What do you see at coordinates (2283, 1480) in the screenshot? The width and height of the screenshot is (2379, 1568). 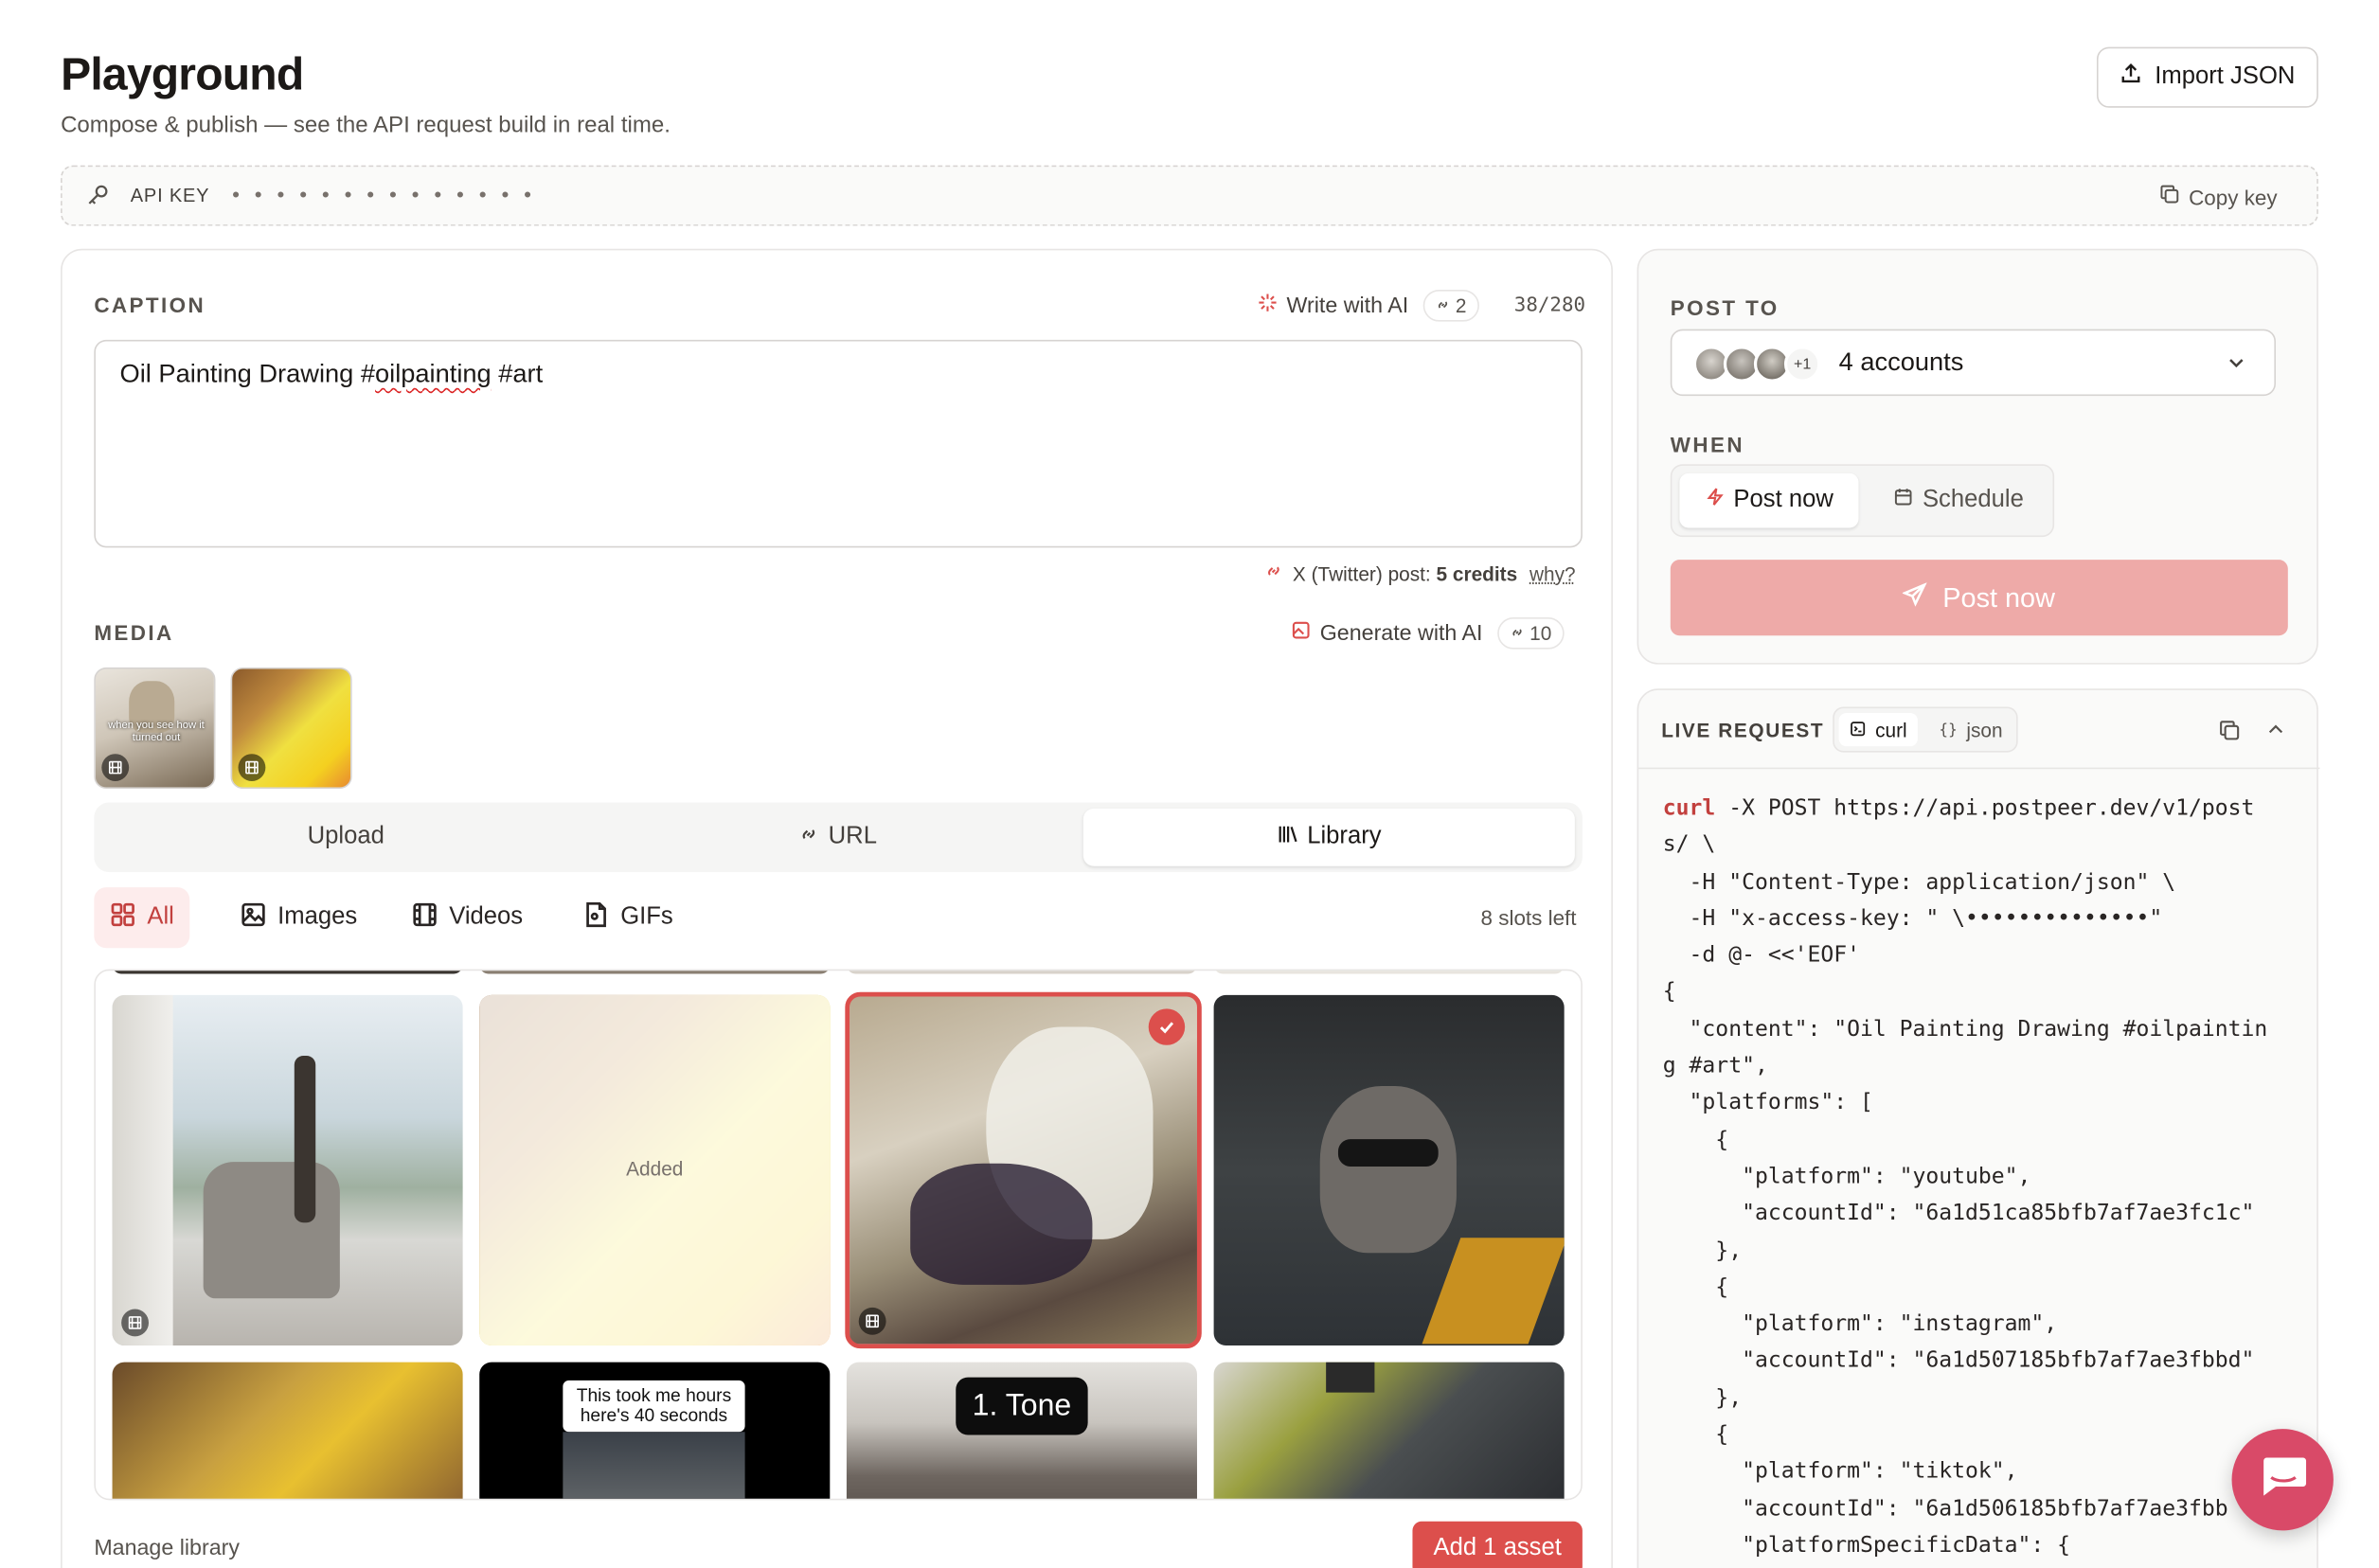 I see `chat-launcher-button` at bounding box center [2283, 1480].